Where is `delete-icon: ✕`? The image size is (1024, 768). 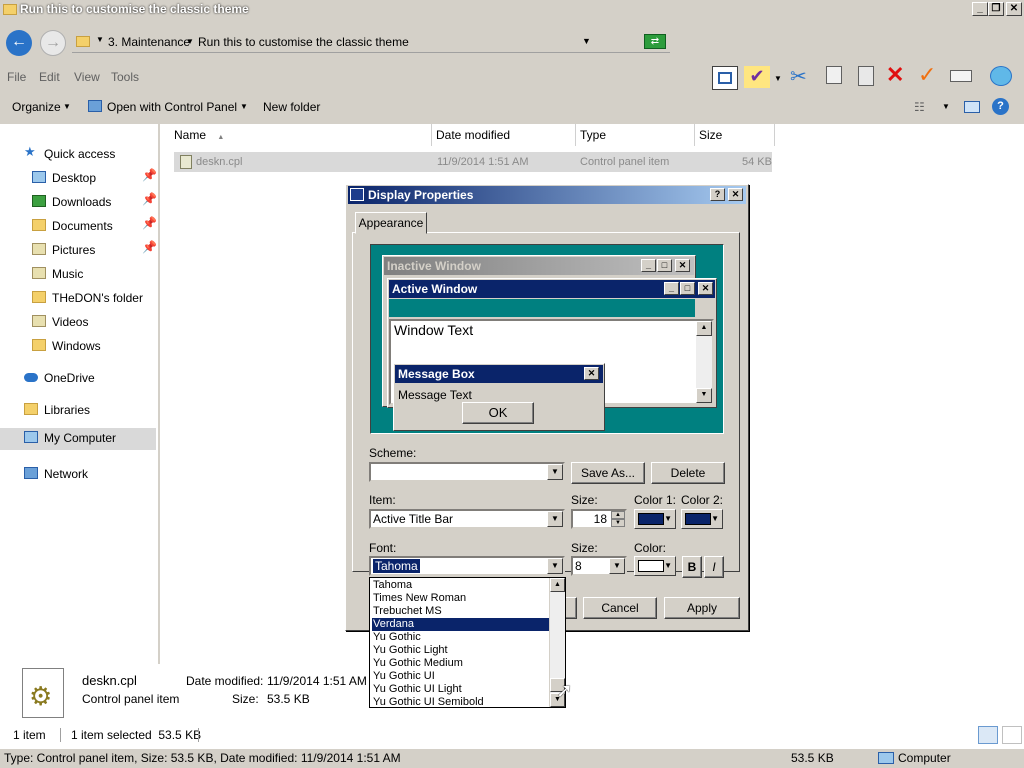 delete-icon: ✕ is located at coordinates (895, 75).